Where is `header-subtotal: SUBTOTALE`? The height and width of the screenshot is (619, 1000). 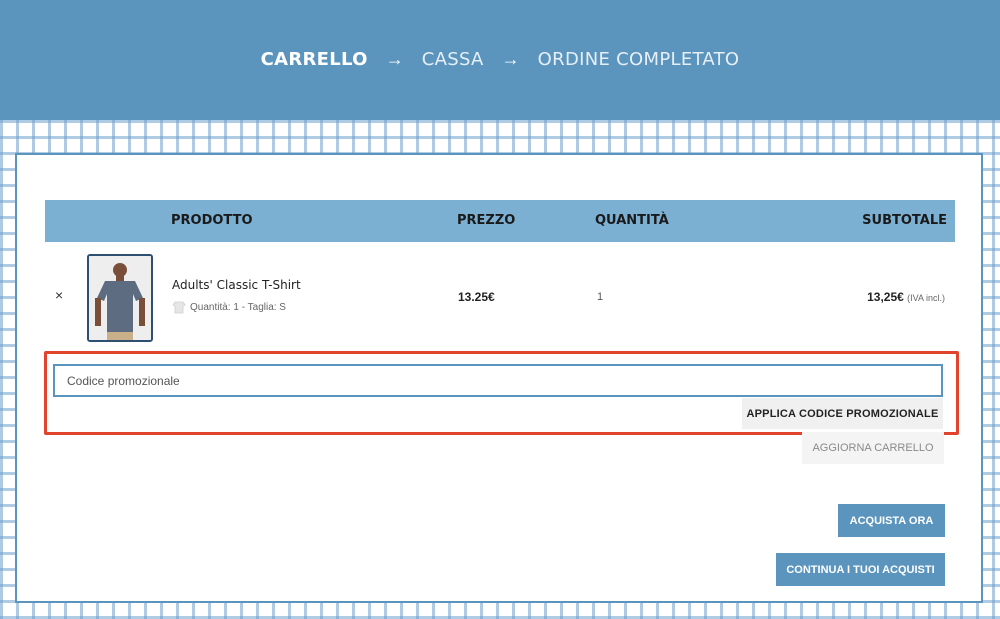 header-subtotal: SUBTOTALE is located at coordinates (904, 220).